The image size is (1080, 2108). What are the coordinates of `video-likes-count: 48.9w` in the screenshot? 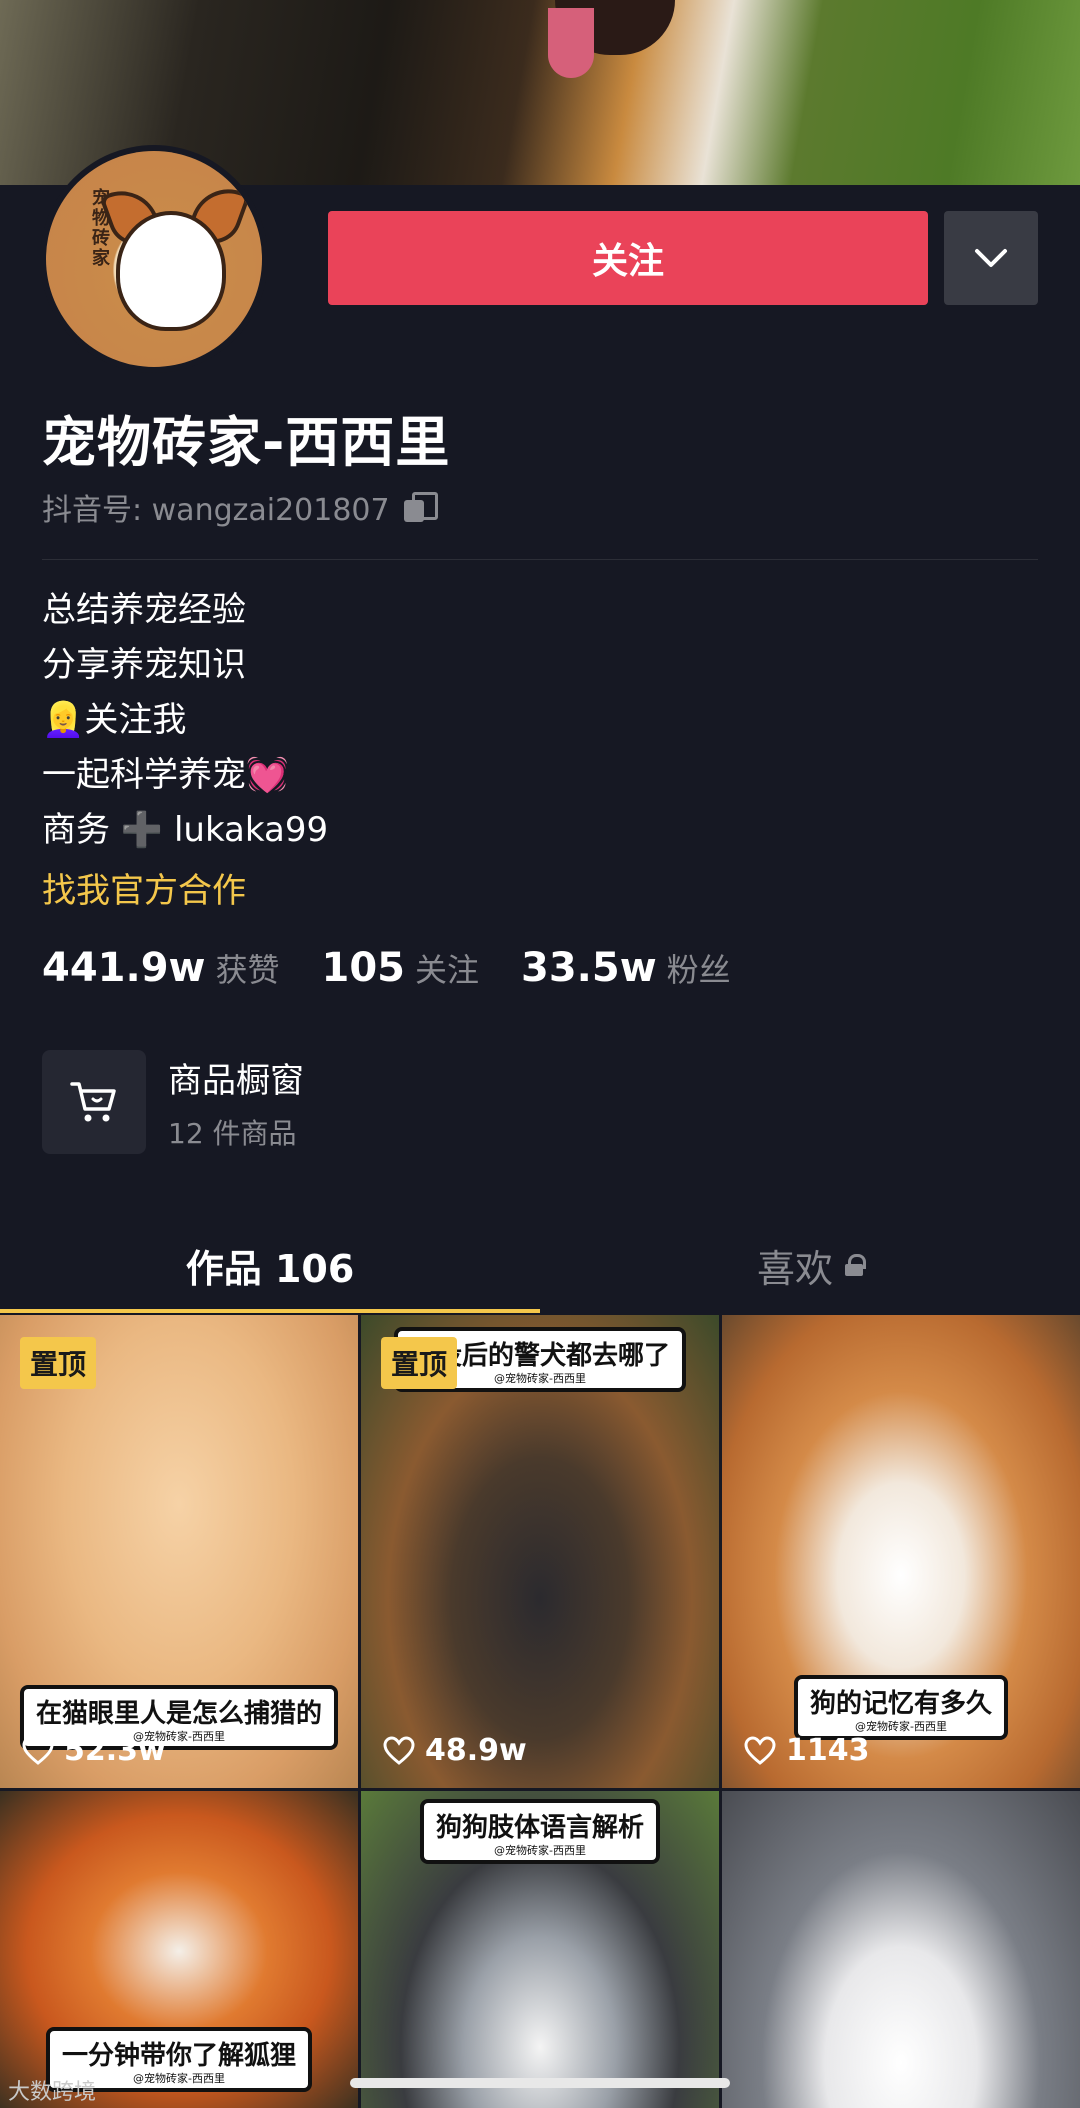 It's located at (476, 1750).